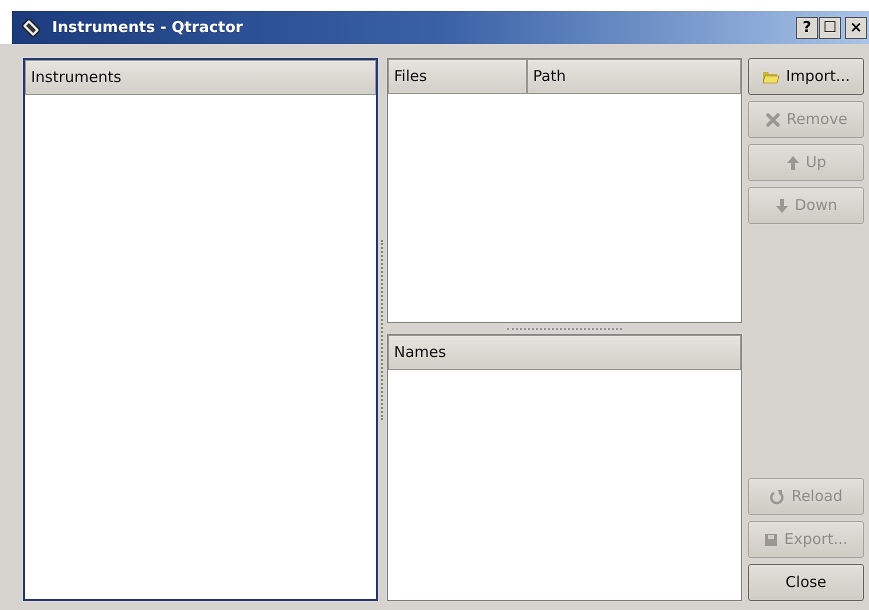 The height and width of the screenshot is (610, 869). I want to click on maximize-button: ☐, so click(830, 27).